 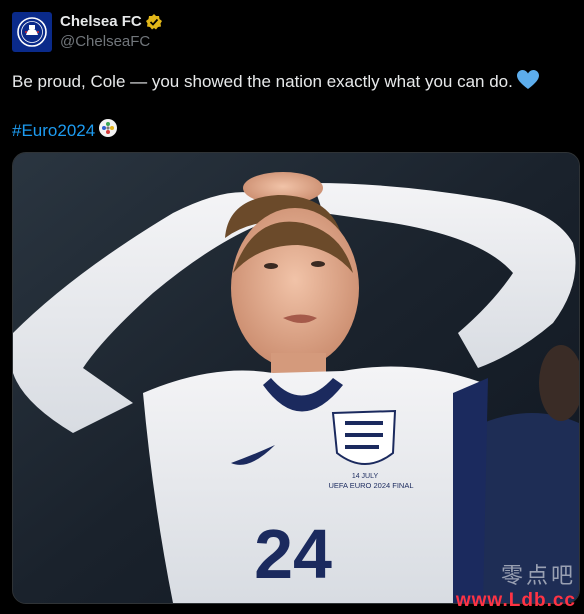 I want to click on handle: @ChelseaFC, so click(x=111, y=42).